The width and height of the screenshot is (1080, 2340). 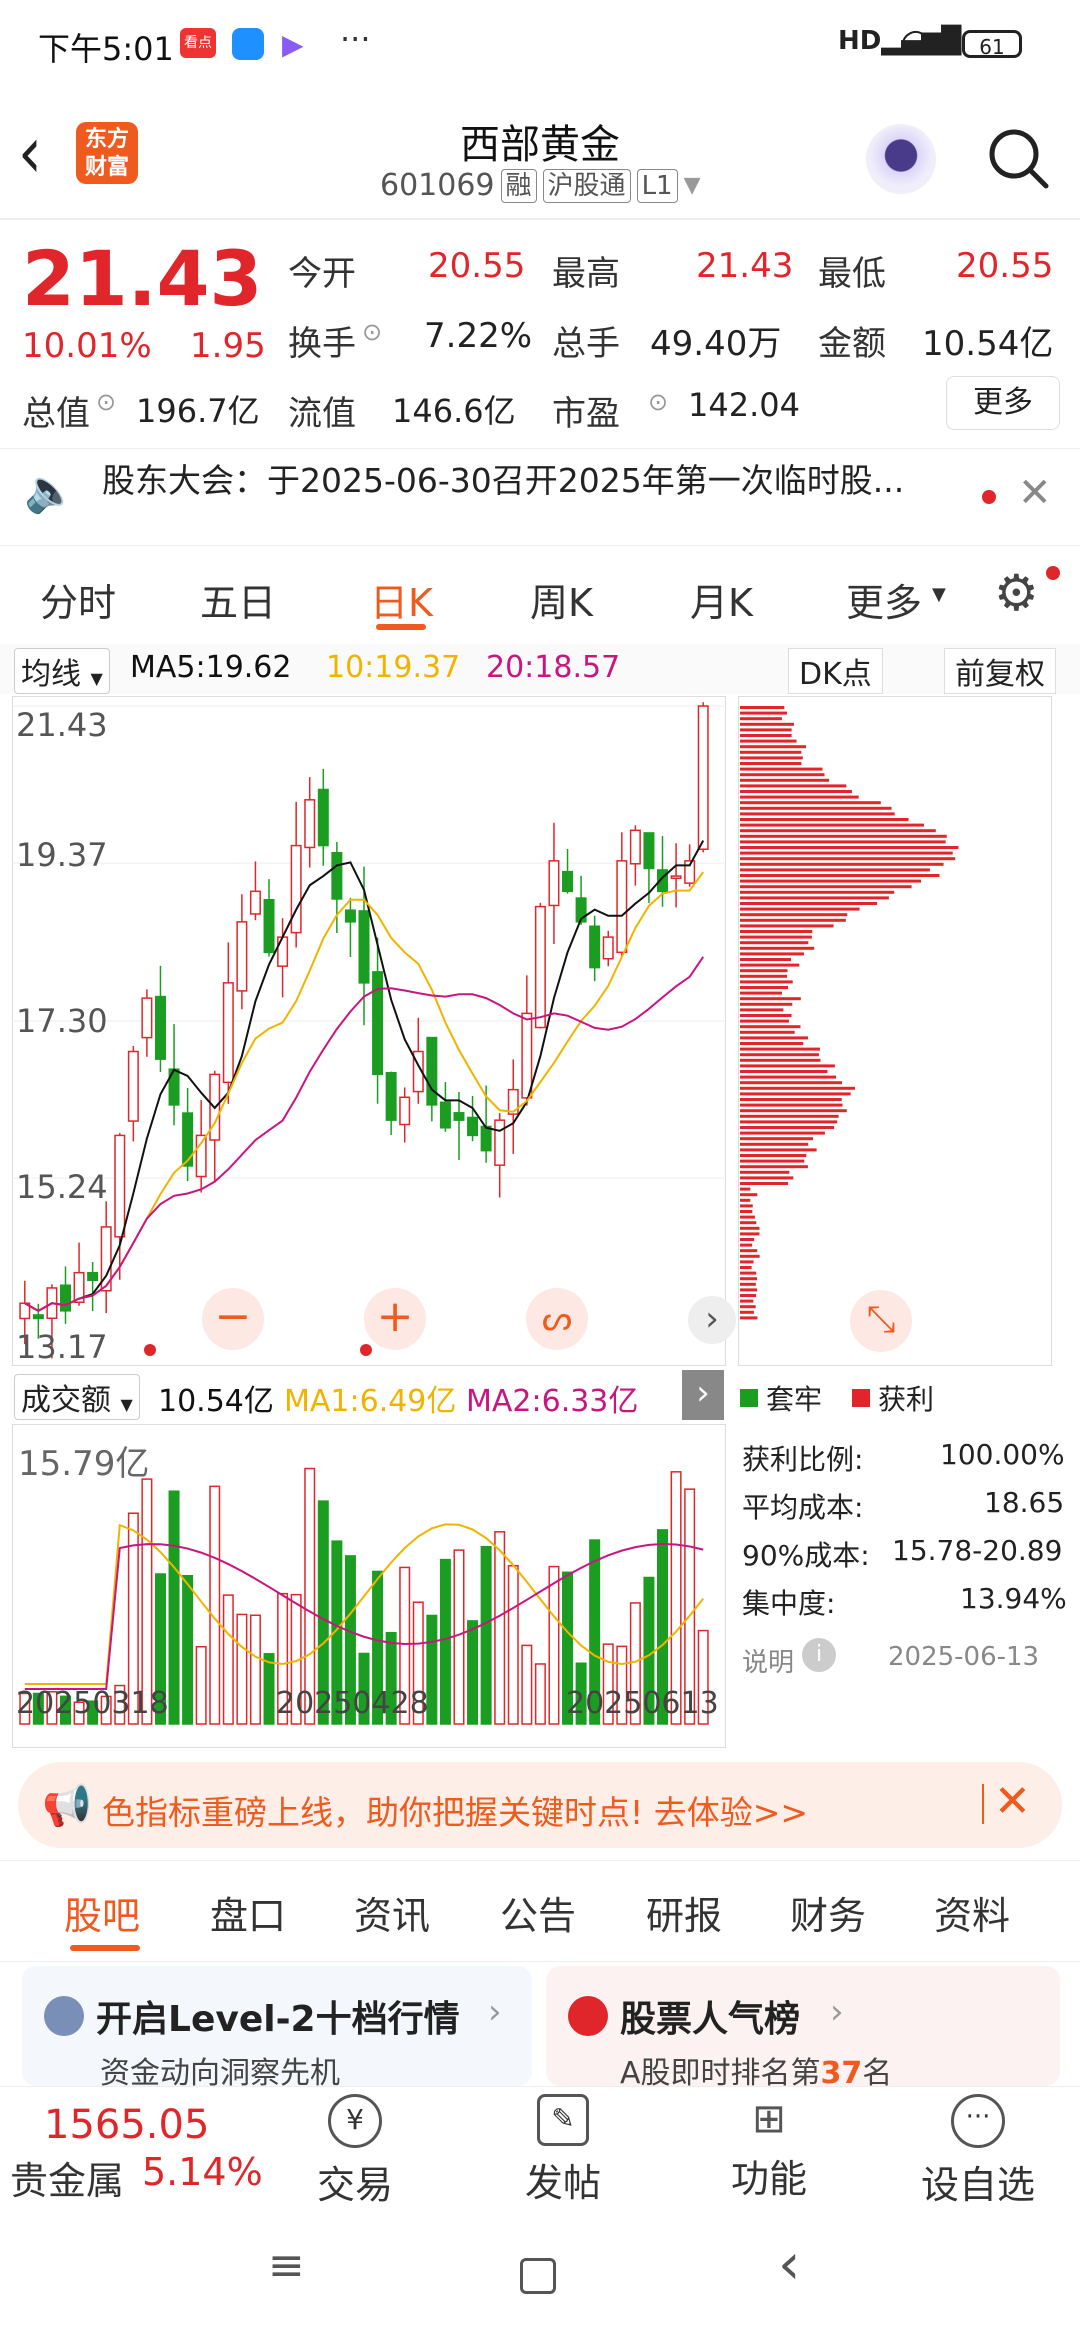 What do you see at coordinates (454, 411) in the screenshot?
I see `float-cap-value: 146.6亿` at bounding box center [454, 411].